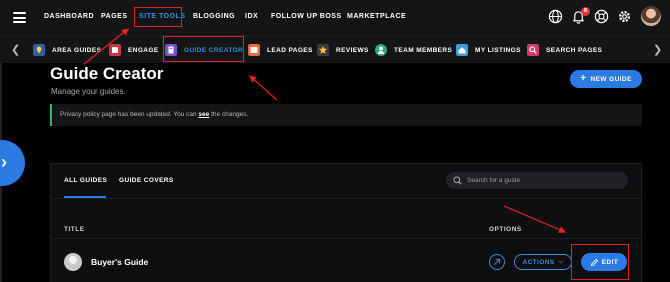 This screenshot has height=282, width=670. I want to click on nav-idx: IDX, so click(251, 16).